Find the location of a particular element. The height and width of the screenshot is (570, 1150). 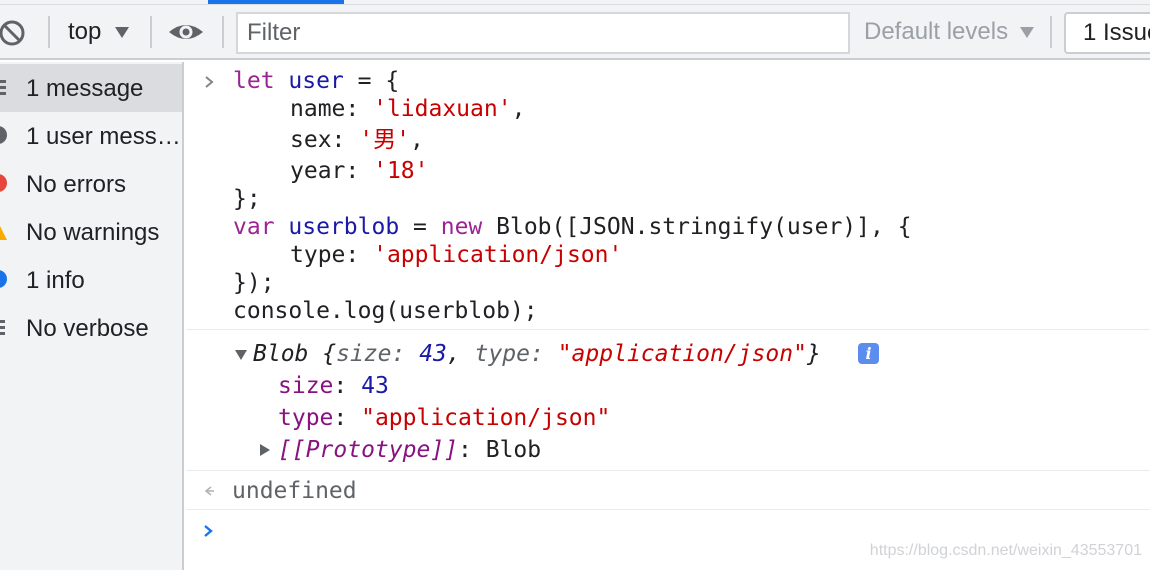

issues-label: 1 Issue is located at coordinates (1116, 32).